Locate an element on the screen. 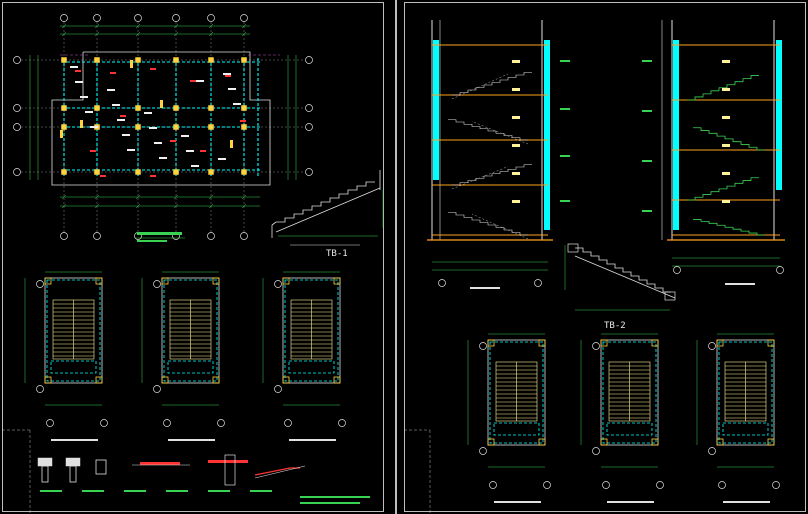  caption-text-block is located at coordinates (152, 241).